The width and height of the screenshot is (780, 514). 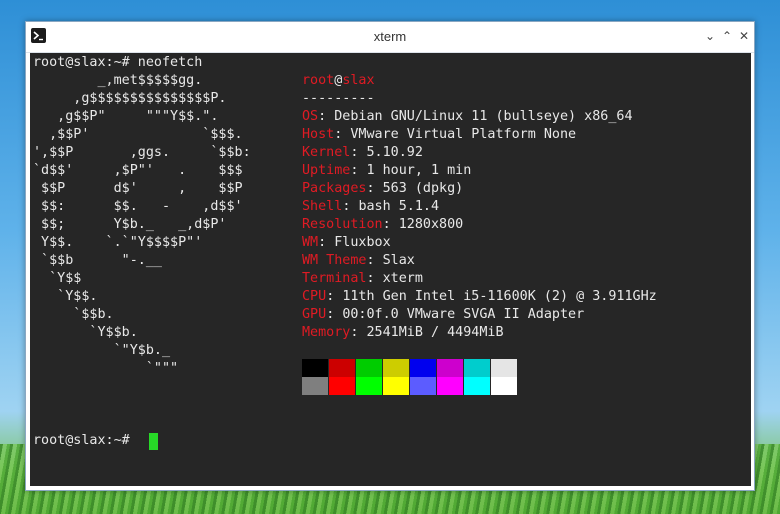 I want to click on text-cursor, so click(x=153, y=441).